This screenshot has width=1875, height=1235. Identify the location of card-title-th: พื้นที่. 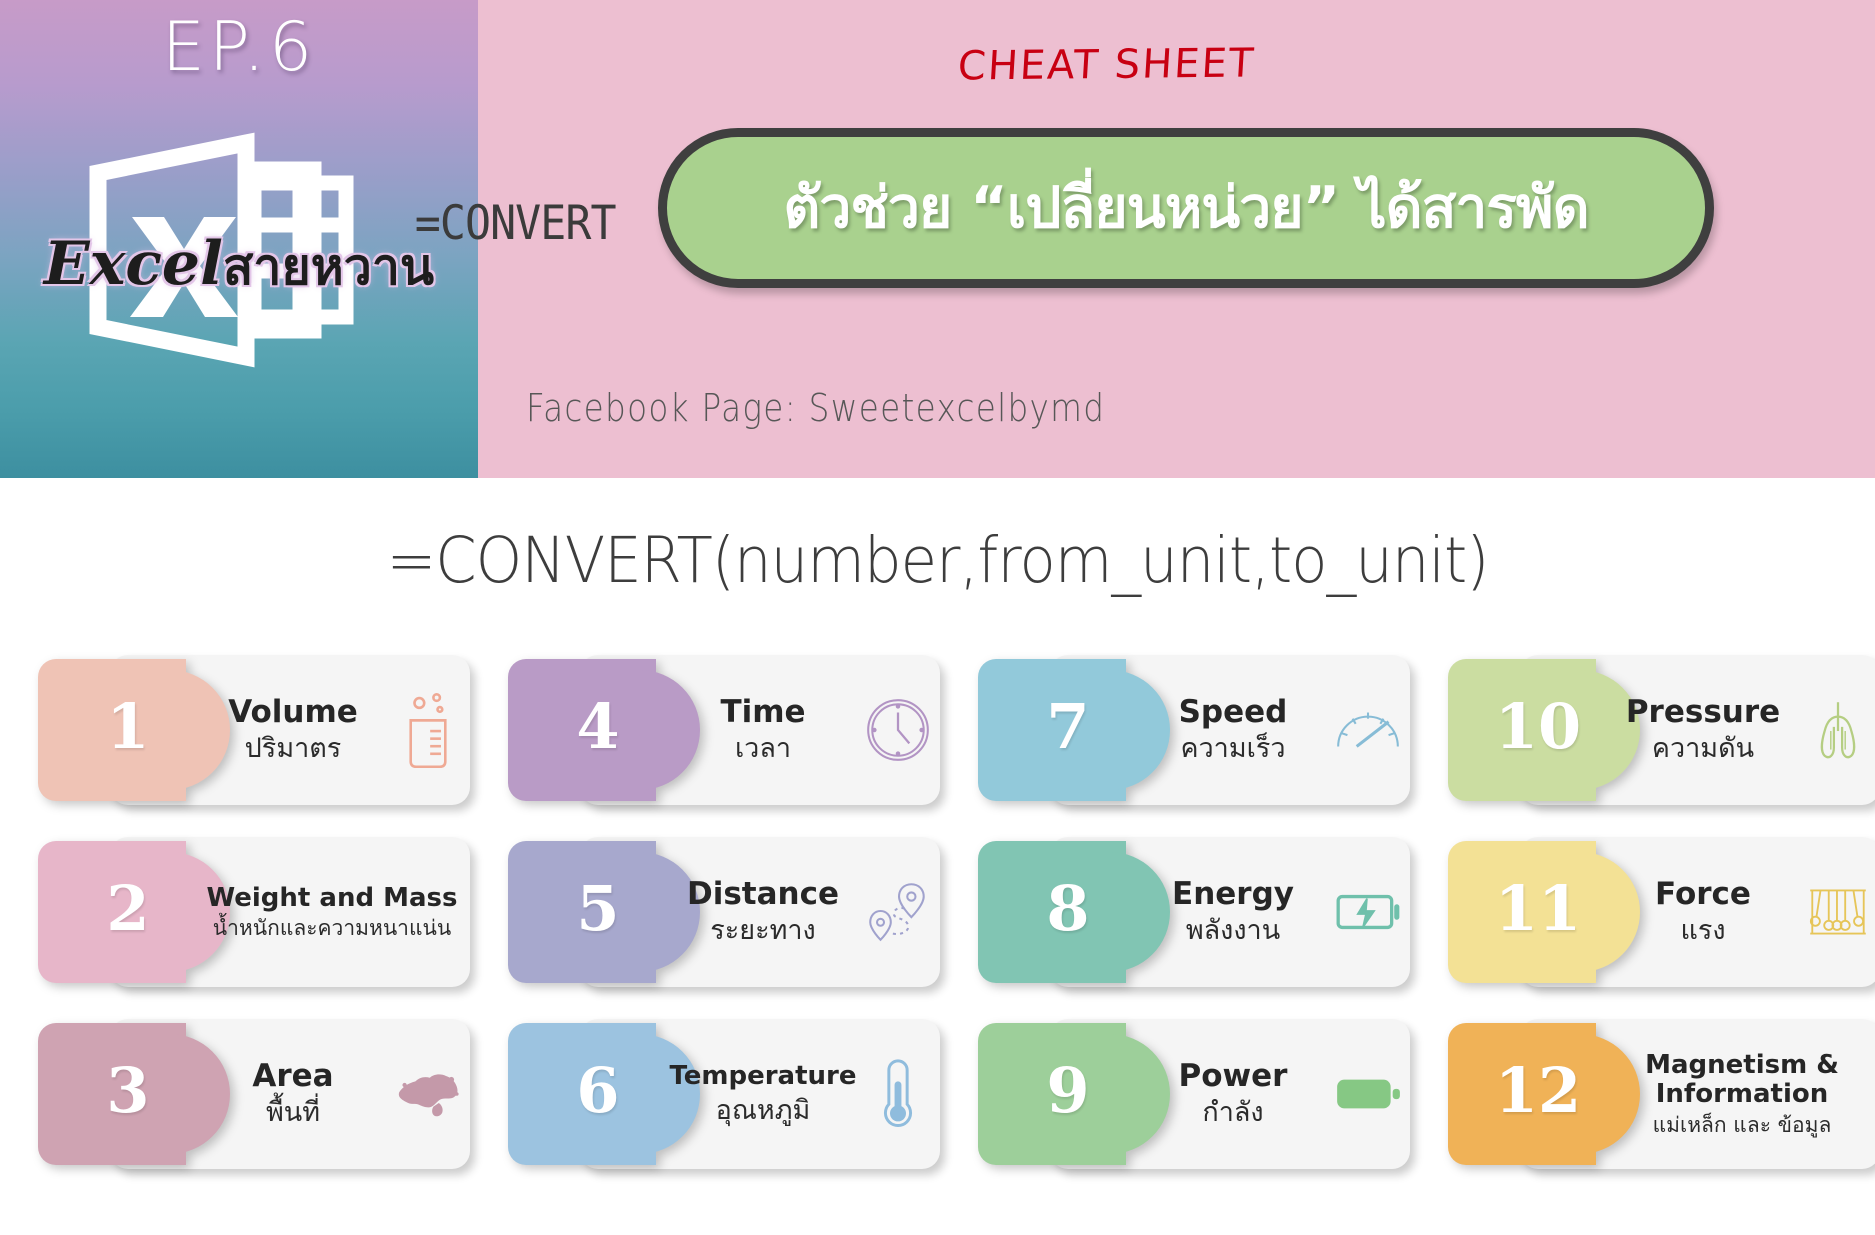
(293, 1113).